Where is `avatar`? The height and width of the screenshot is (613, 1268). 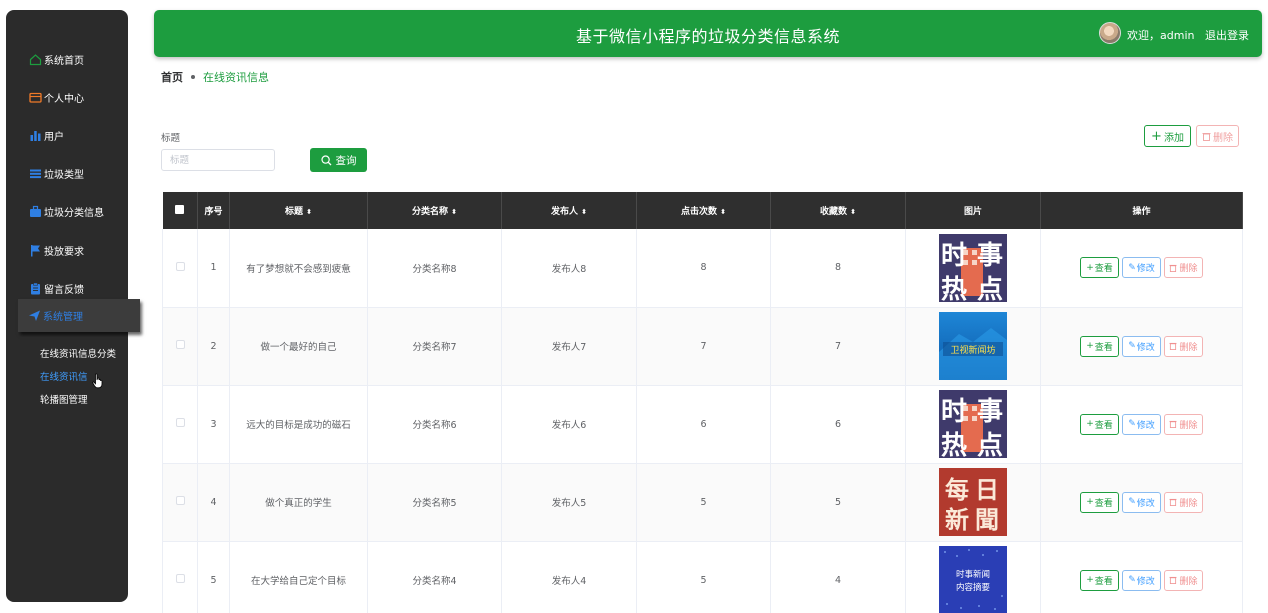 avatar is located at coordinates (1110, 33).